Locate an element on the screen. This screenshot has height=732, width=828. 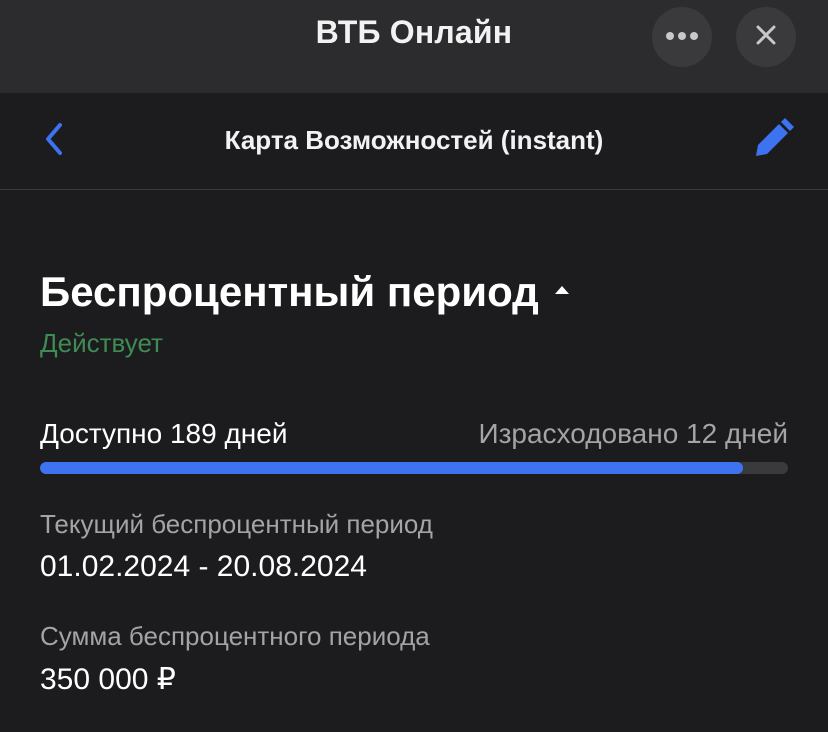
close-button is located at coordinates (766, 37).